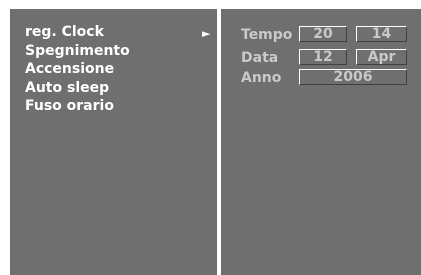  Describe the element at coordinates (381, 34) in the screenshot. I see `minute-field: 14` at that location.